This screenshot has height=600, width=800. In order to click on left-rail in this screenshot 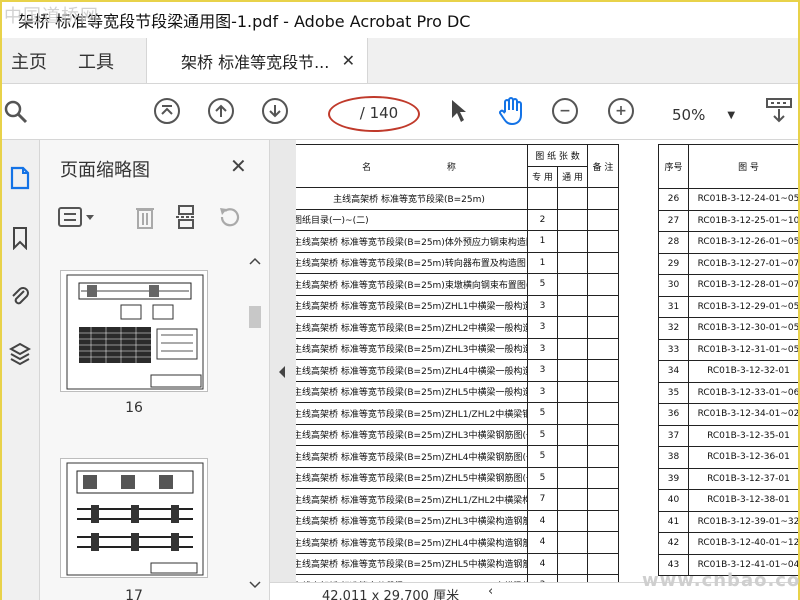, I will do `click(21, 370)`.